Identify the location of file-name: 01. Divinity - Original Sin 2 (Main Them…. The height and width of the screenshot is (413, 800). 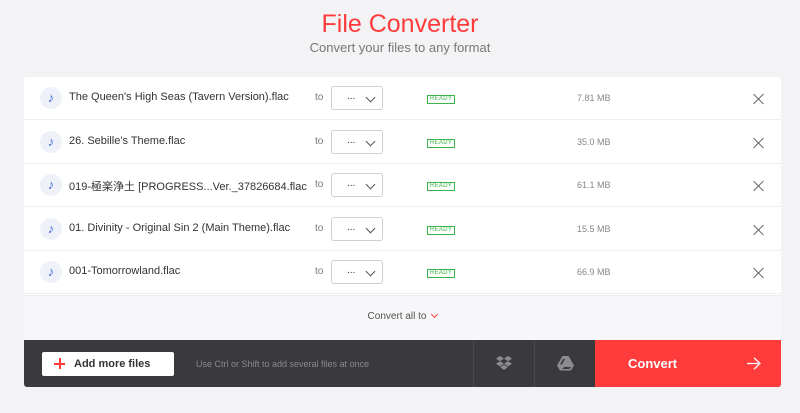
(180, 228).